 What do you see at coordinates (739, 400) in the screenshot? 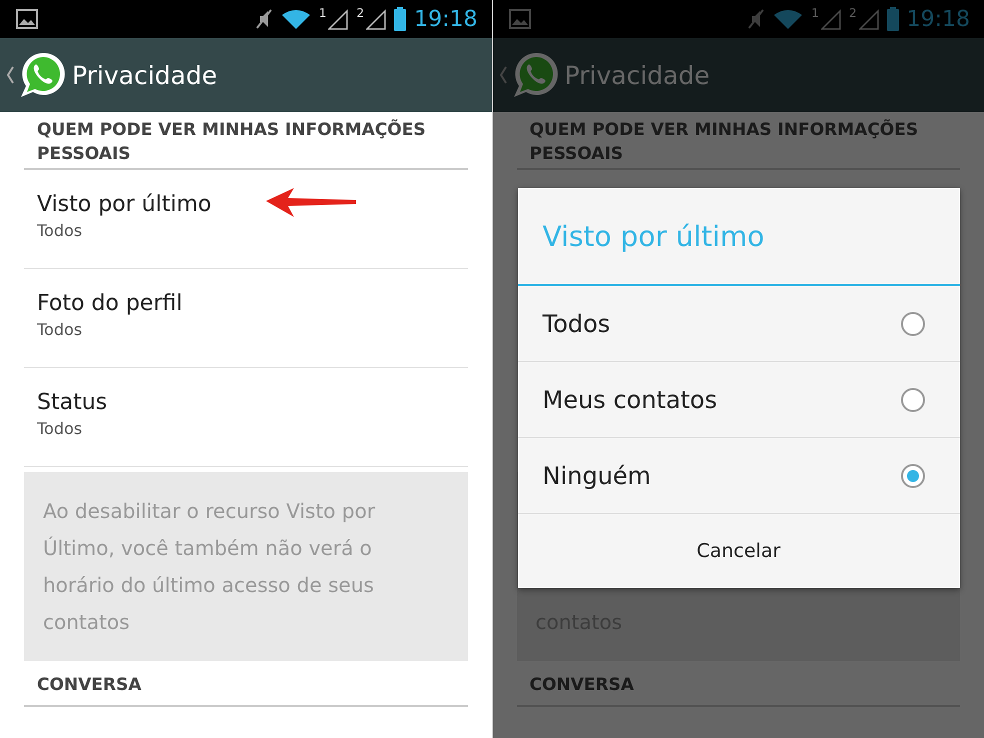
I see `radio-option: Meus contatos` at bounding box center [739, 400].